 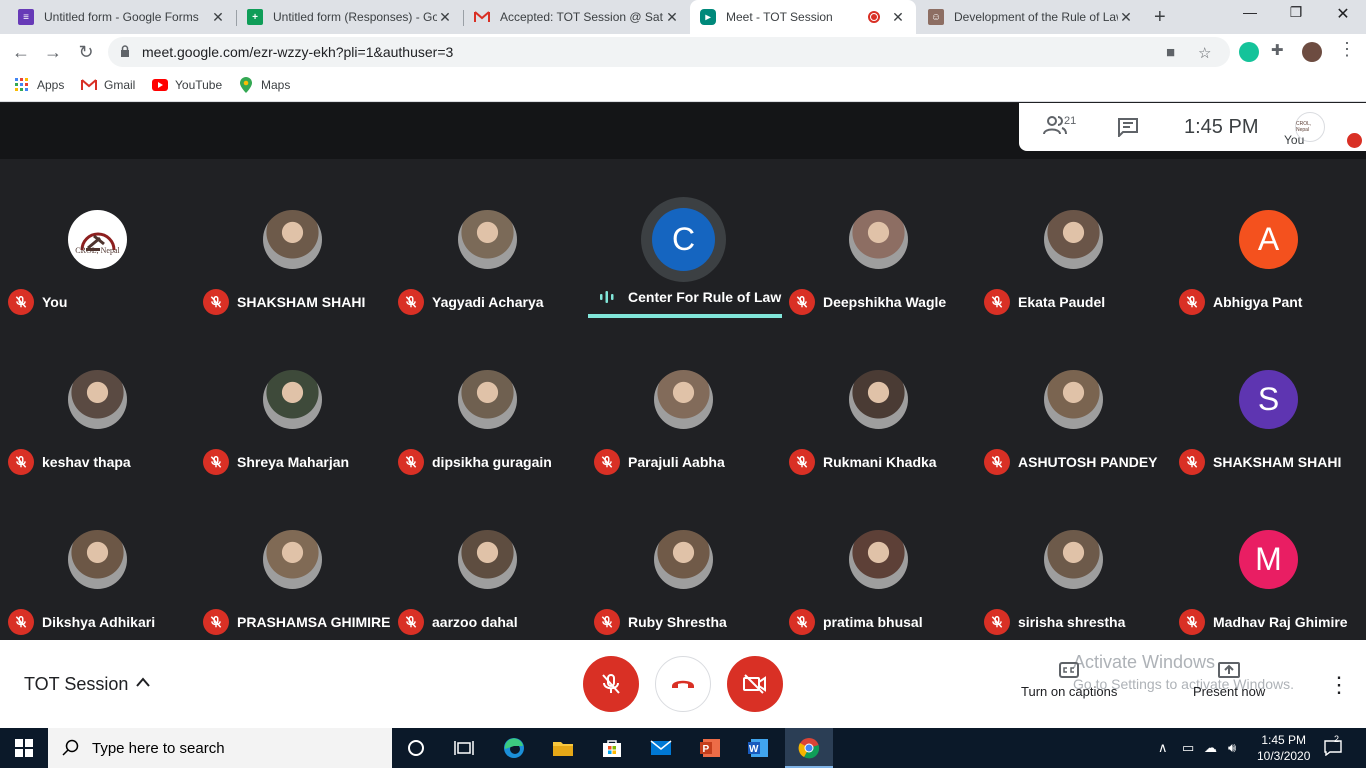 I want to click on meeting-details-button: TOT Session, so click(x=90, y=684).